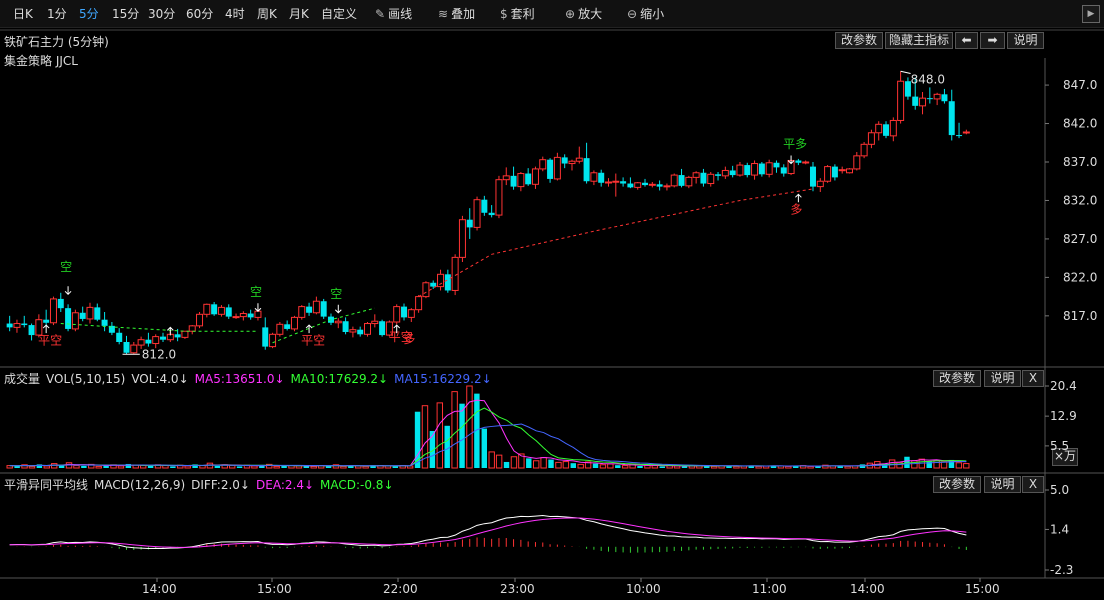  Describe the element at coordinates (159, 354) in the screenshot. I see `low-price-label: 812.0` at that location.